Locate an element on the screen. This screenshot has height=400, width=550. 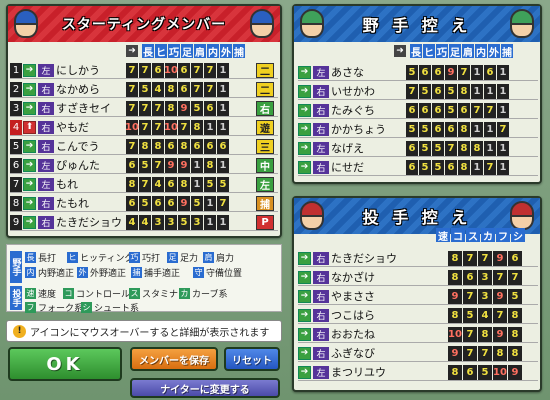
column-header-4: フ is located at coordinates (503, 235).